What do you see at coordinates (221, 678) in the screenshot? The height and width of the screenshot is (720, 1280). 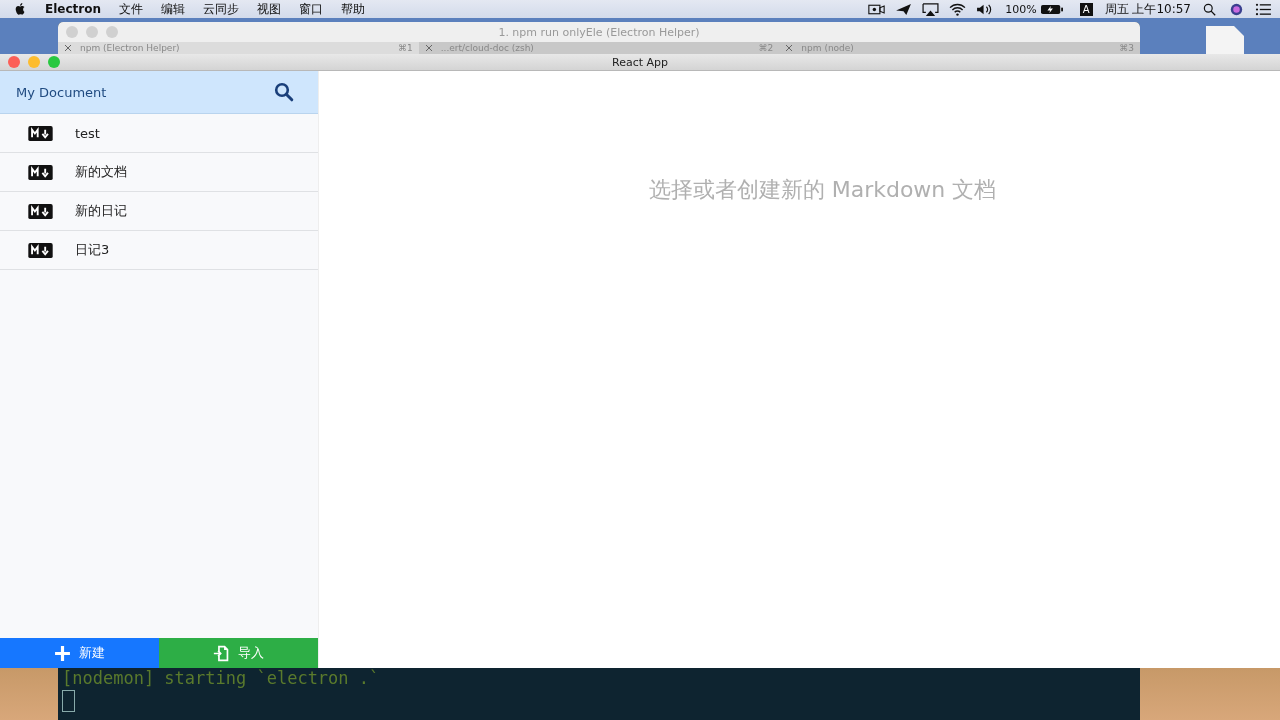 I see `terminal-output: [nodemon] starting `electron .`` at bounding box center [221, 678].